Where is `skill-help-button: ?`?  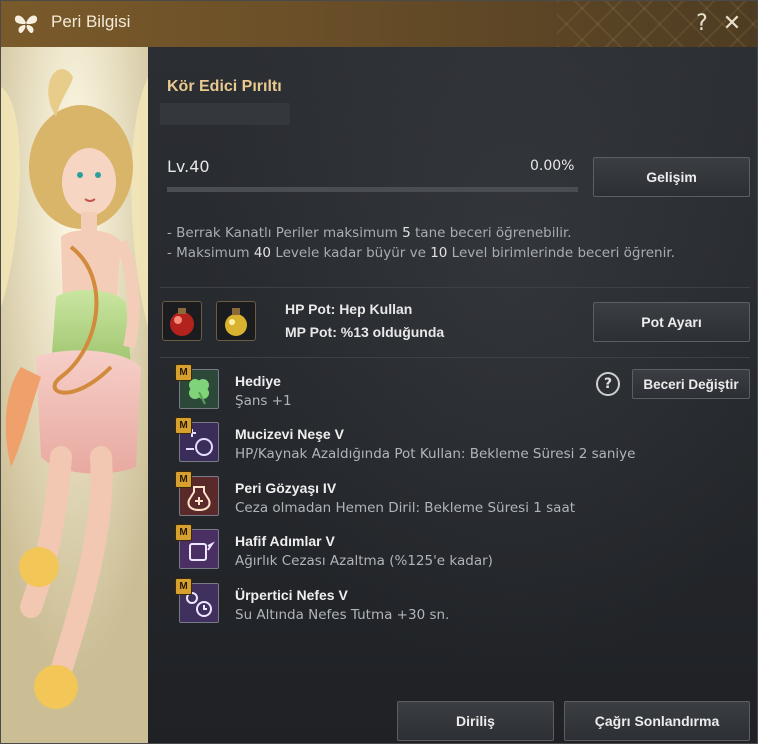
skill-help-button: ? is located at coordinates (608, 384).